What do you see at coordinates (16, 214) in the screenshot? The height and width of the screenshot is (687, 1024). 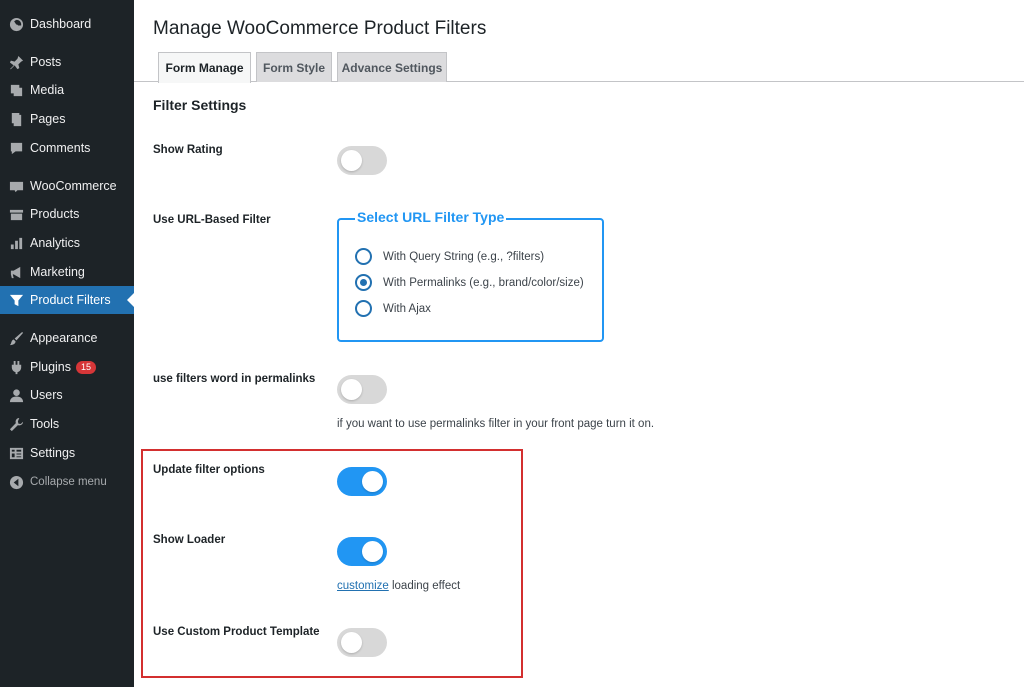 I see `products-icon` at bounding box center [16, 214].